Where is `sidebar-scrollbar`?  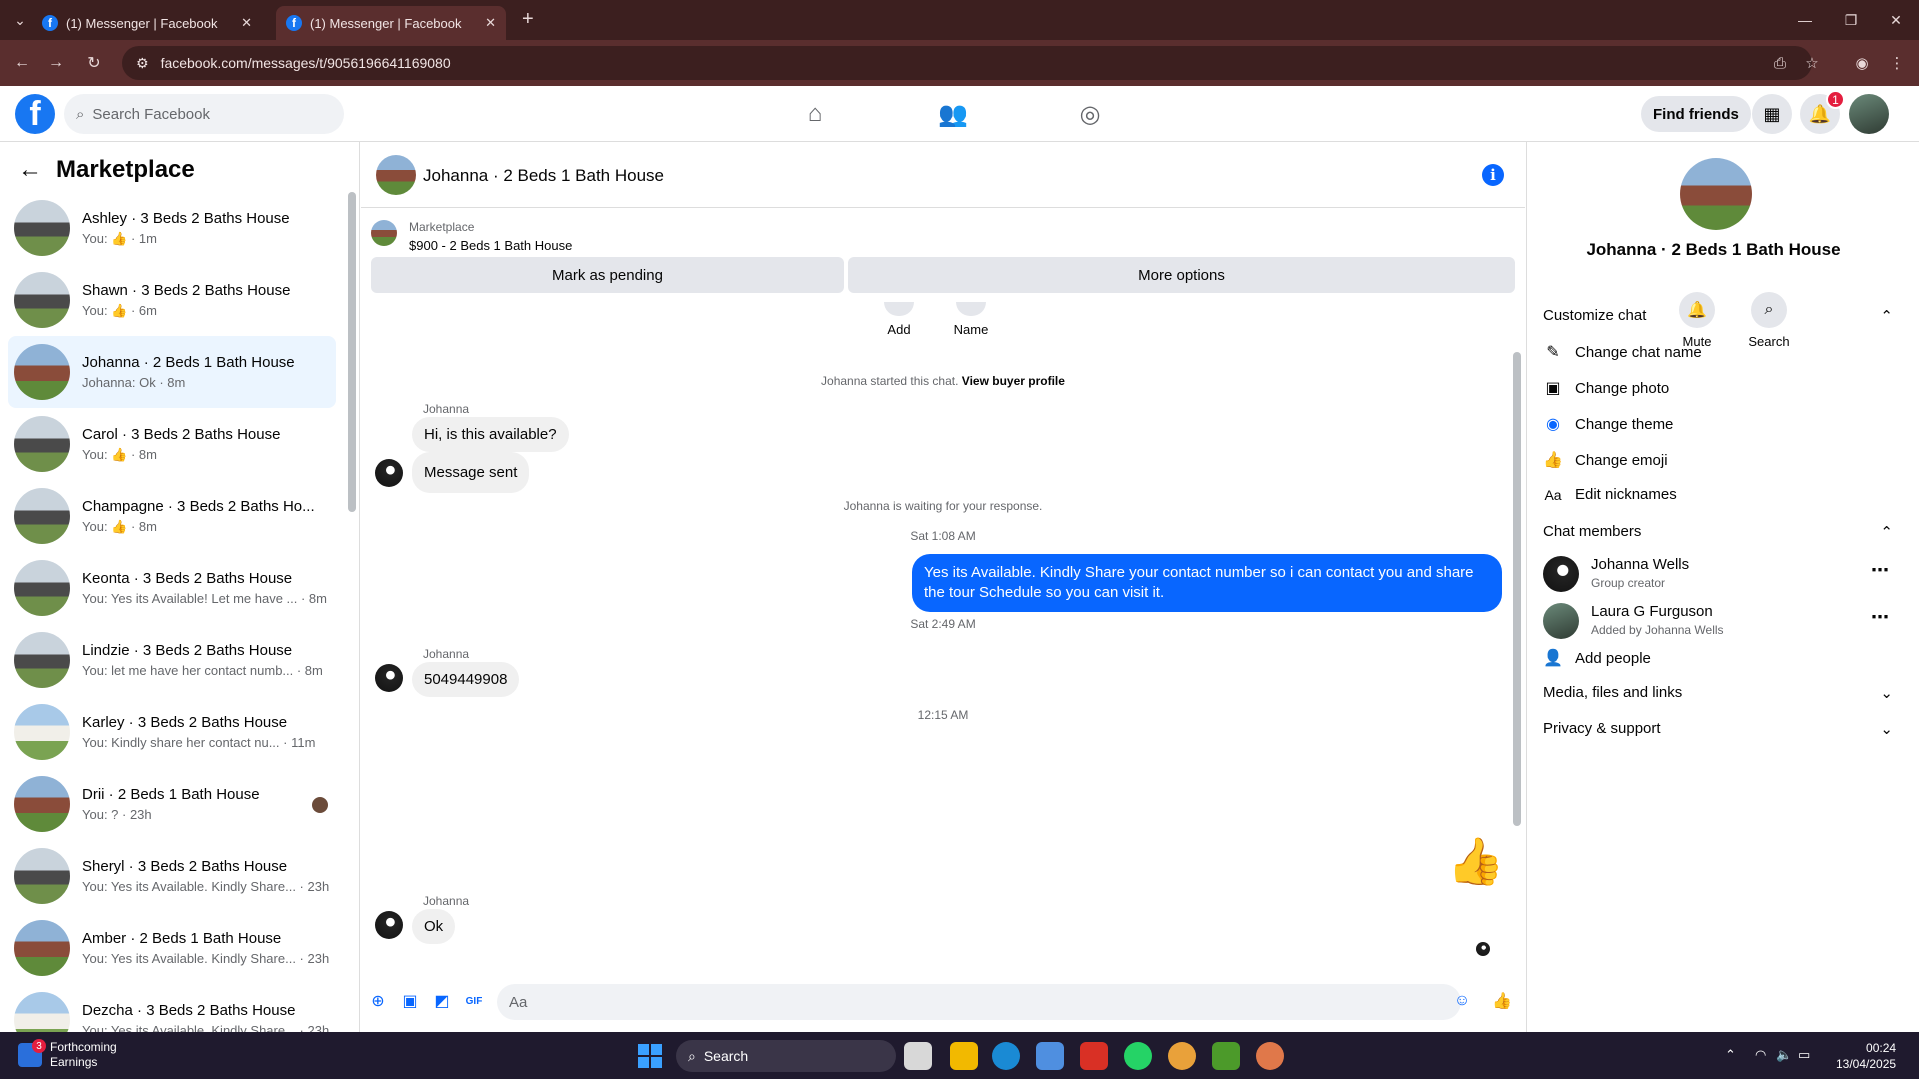
sidebar-scrollbar is located at coordinates (352, 352).